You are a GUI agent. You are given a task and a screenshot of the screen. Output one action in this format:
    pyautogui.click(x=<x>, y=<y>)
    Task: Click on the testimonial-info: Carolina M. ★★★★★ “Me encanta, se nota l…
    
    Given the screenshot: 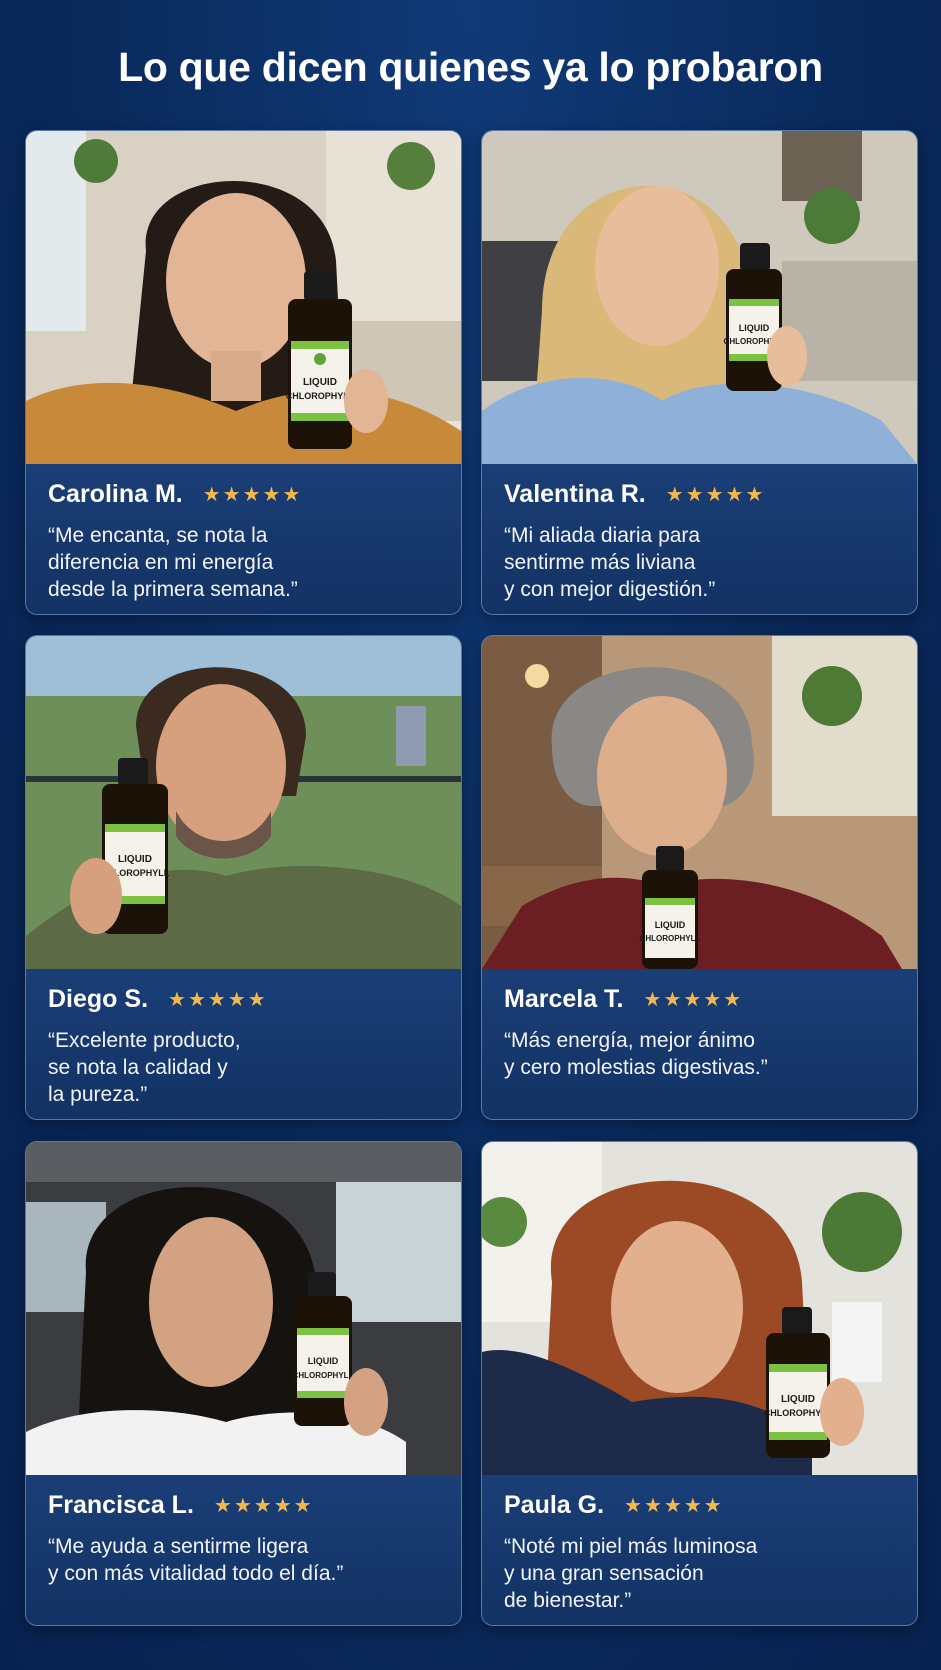 What is the action you would take?
    pyautogui.click(x=243, y=539)
    